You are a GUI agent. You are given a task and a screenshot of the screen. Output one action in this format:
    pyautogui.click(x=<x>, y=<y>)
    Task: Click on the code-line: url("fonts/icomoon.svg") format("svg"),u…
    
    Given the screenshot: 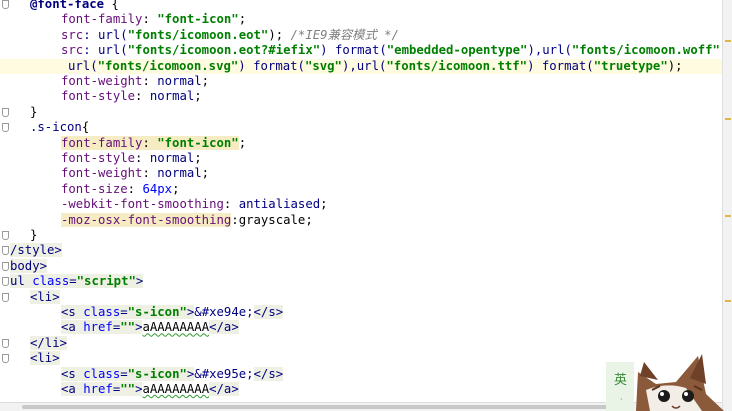 What is the action you would take?
    pyautogui.click(x=361, y=66)
    